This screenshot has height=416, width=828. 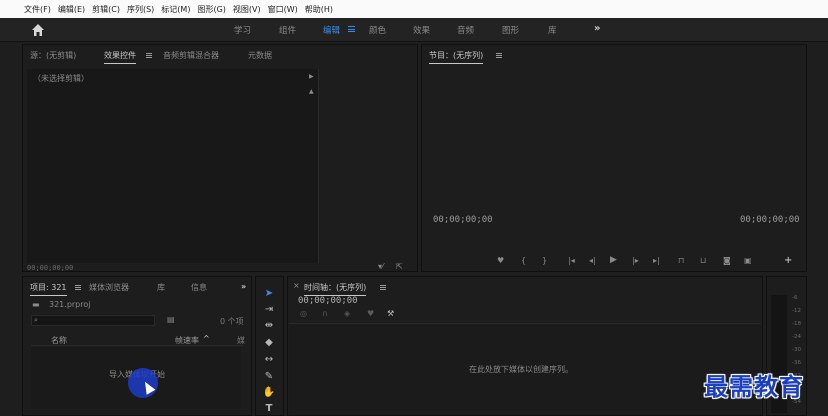 I want to click on add-button-icon: +, so click(x=788, y=261).